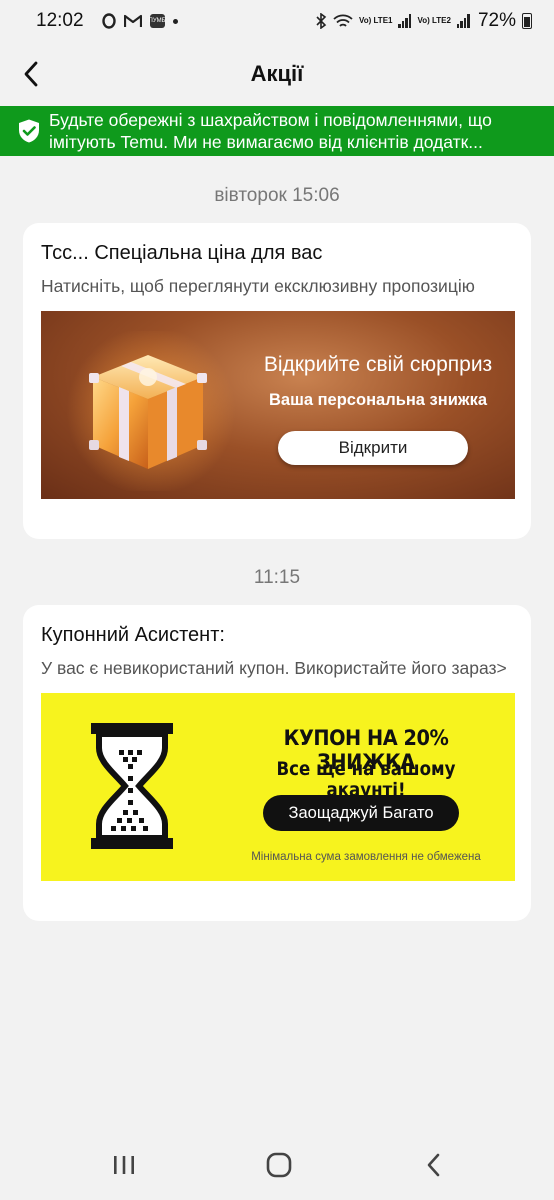 The height and width of the screenshot is (1200, 554). What do you see at coordinates (343, 21) in the screenshot?
I see `wifi-icon` at bounding box center [343, 21].